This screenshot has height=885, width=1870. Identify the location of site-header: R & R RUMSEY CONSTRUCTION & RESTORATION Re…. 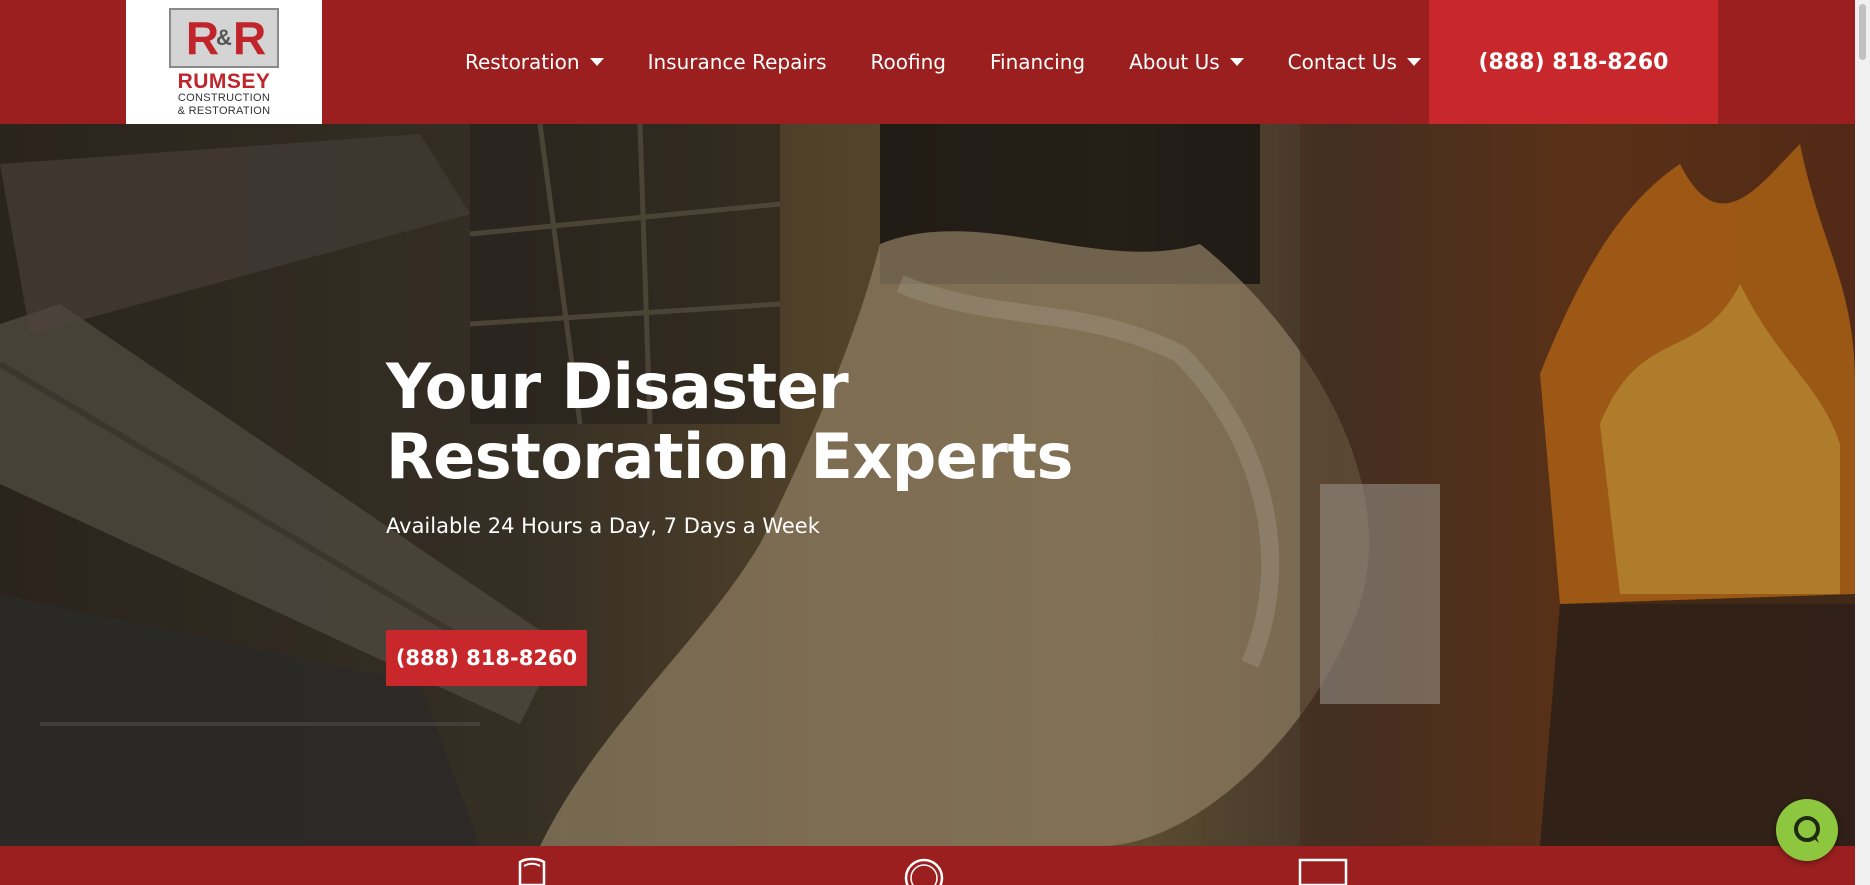
(927, 62).